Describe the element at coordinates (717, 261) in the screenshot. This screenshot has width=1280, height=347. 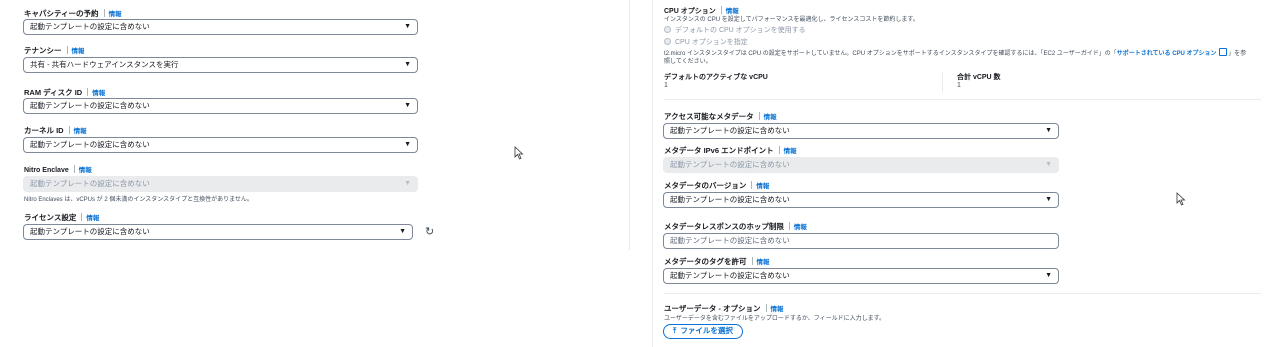
I see `metadata-tags-label: メタデータのタグを許可 情報` at that location.